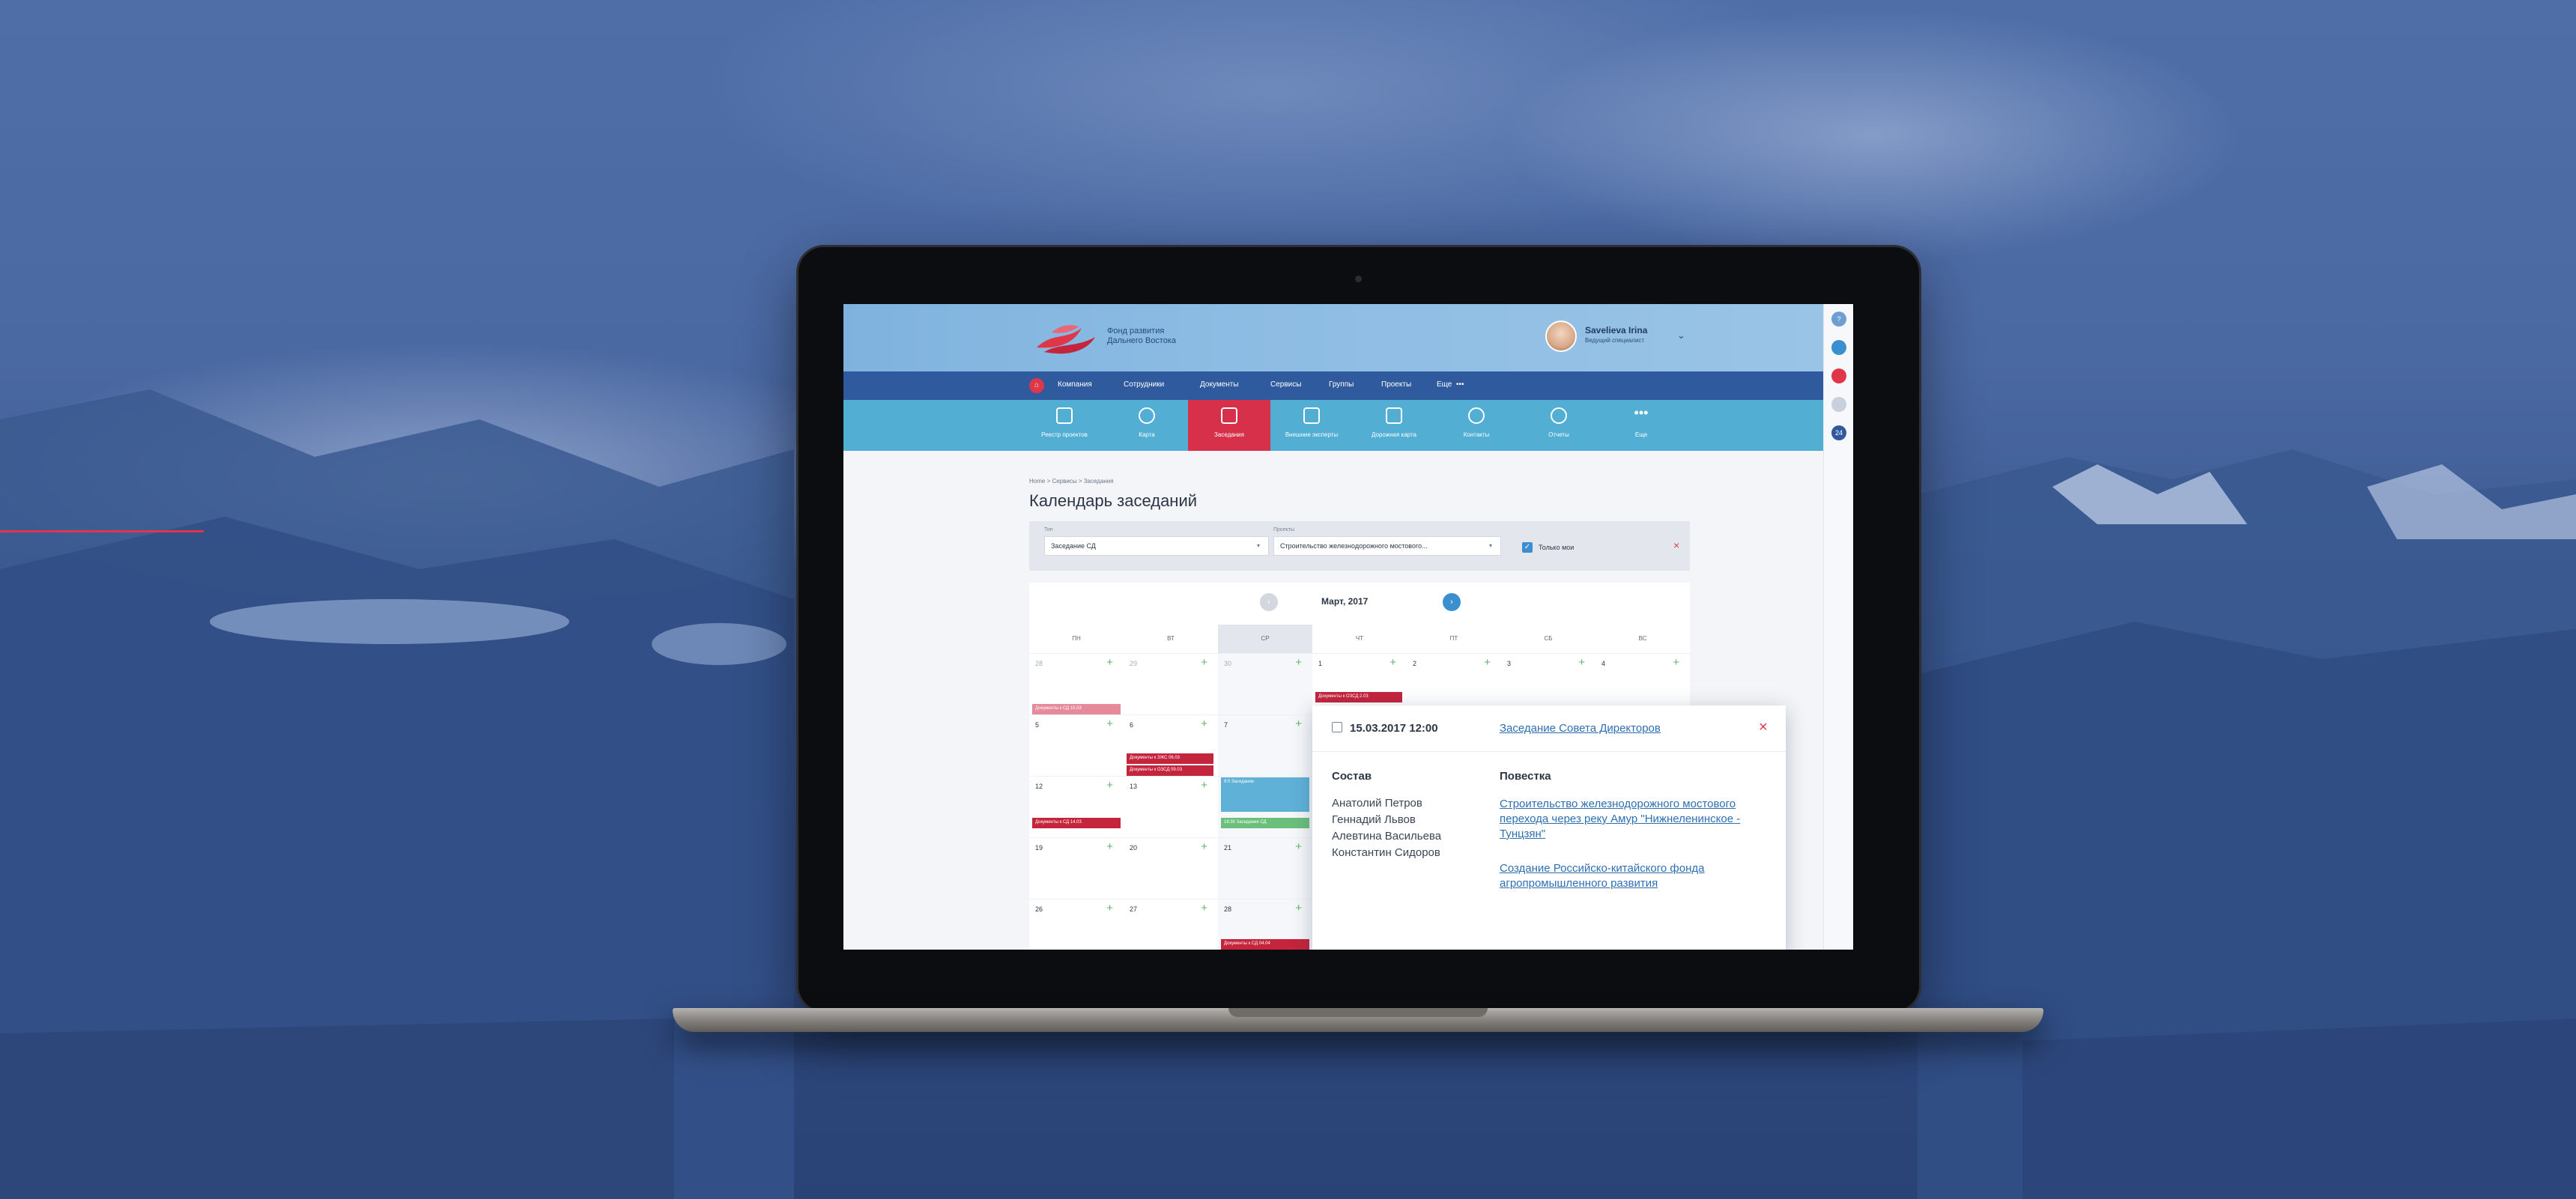 The height and width of the screenshot is (1199, 2576). Describe the element at coordinates (1838, 348) in the screenshot. I see `notification-icon` at that location.